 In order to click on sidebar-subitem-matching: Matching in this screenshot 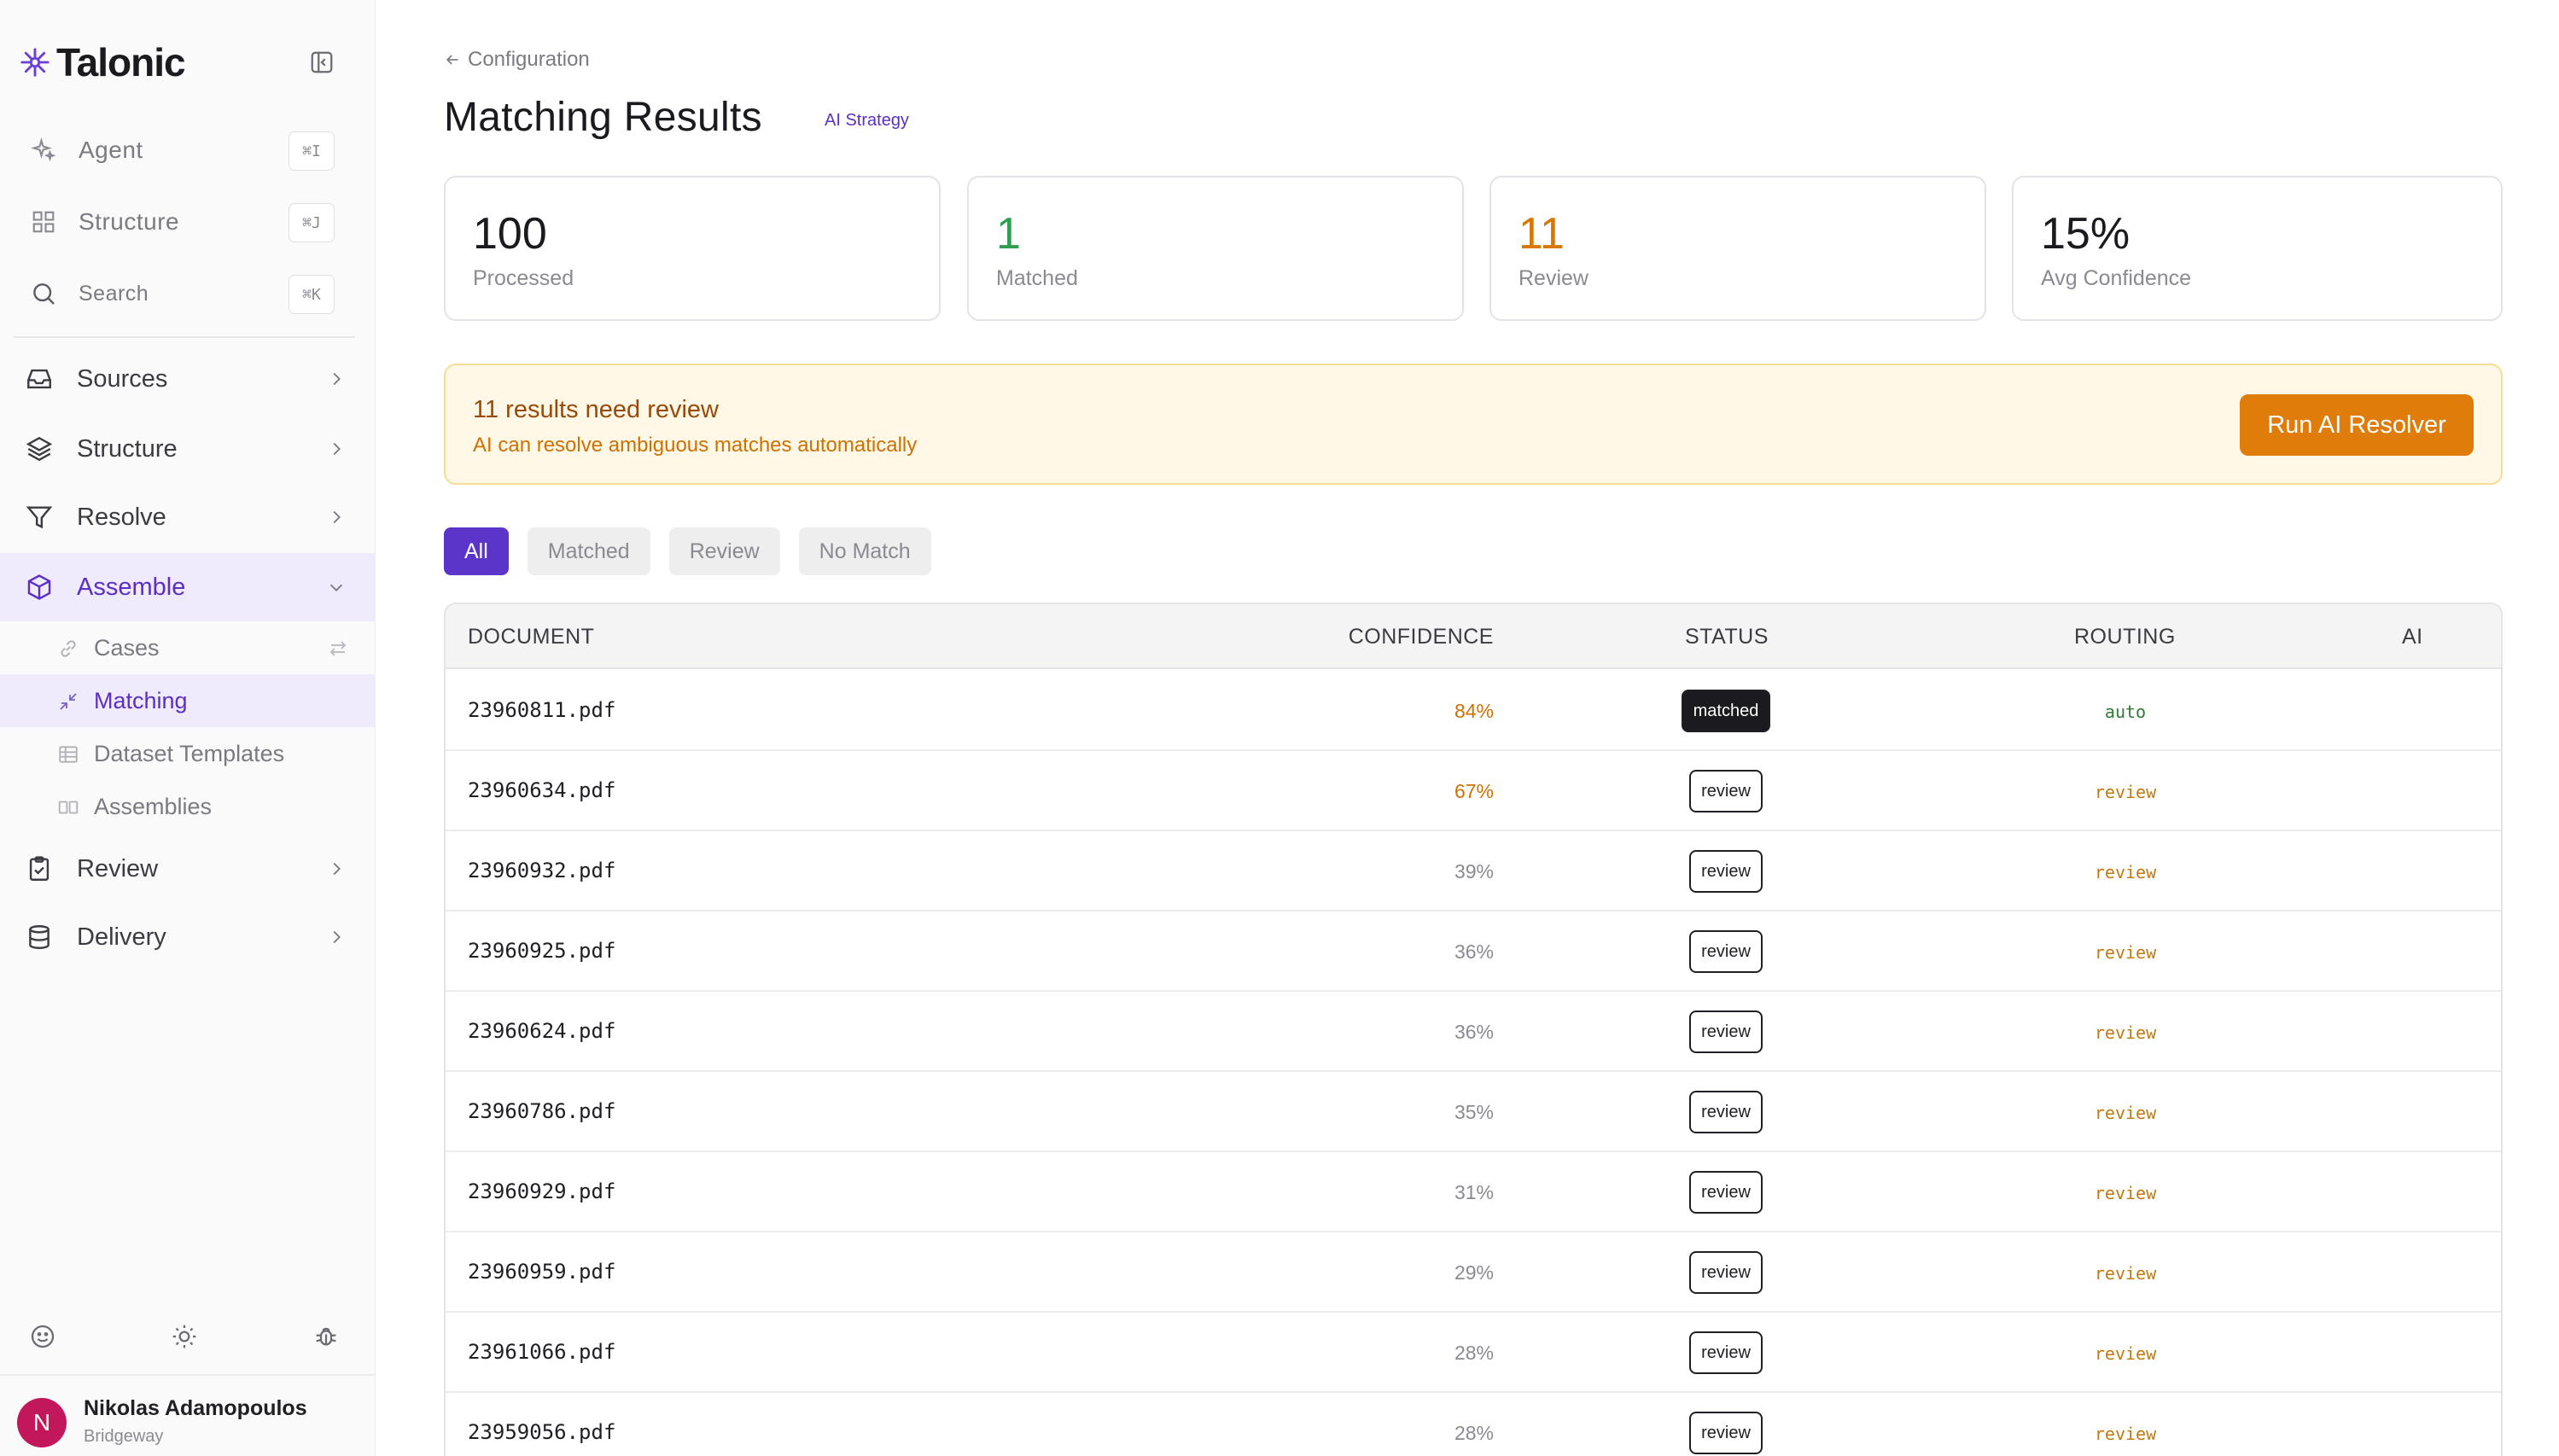, I will do `click(188, 700)`.